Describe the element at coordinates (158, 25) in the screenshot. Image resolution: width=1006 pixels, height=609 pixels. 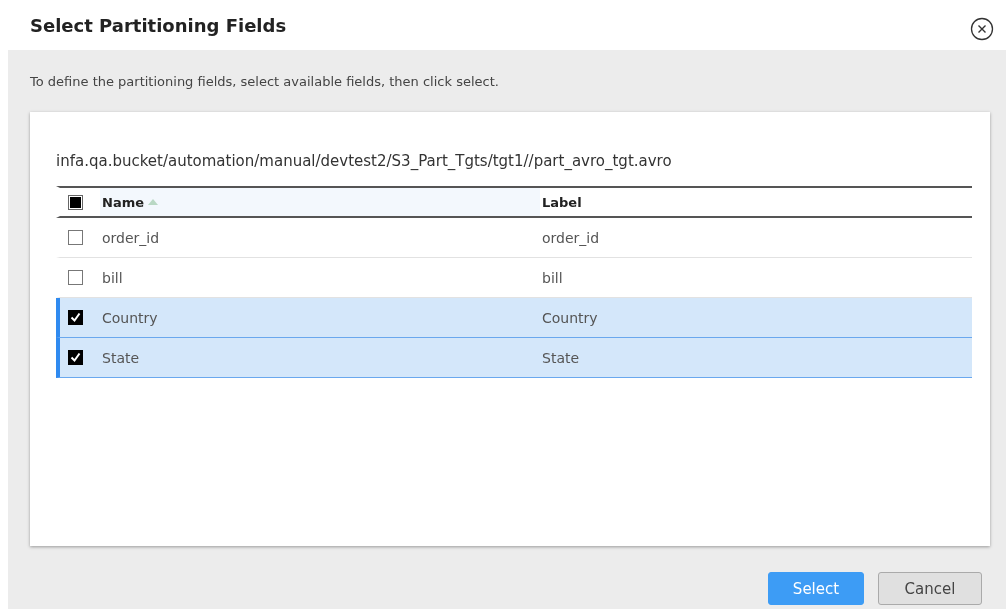
I see `dialog-title: Select Partitioning Fields` at that location.